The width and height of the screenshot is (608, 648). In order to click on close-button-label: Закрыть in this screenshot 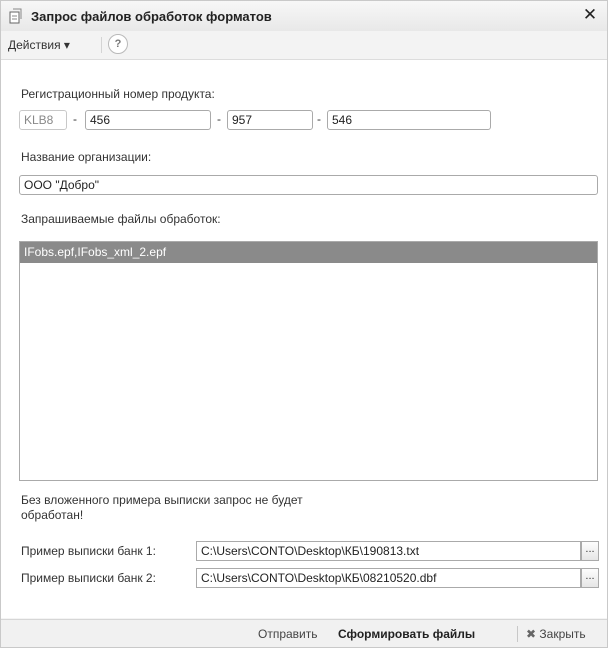, I will do `click(562, 634)`.